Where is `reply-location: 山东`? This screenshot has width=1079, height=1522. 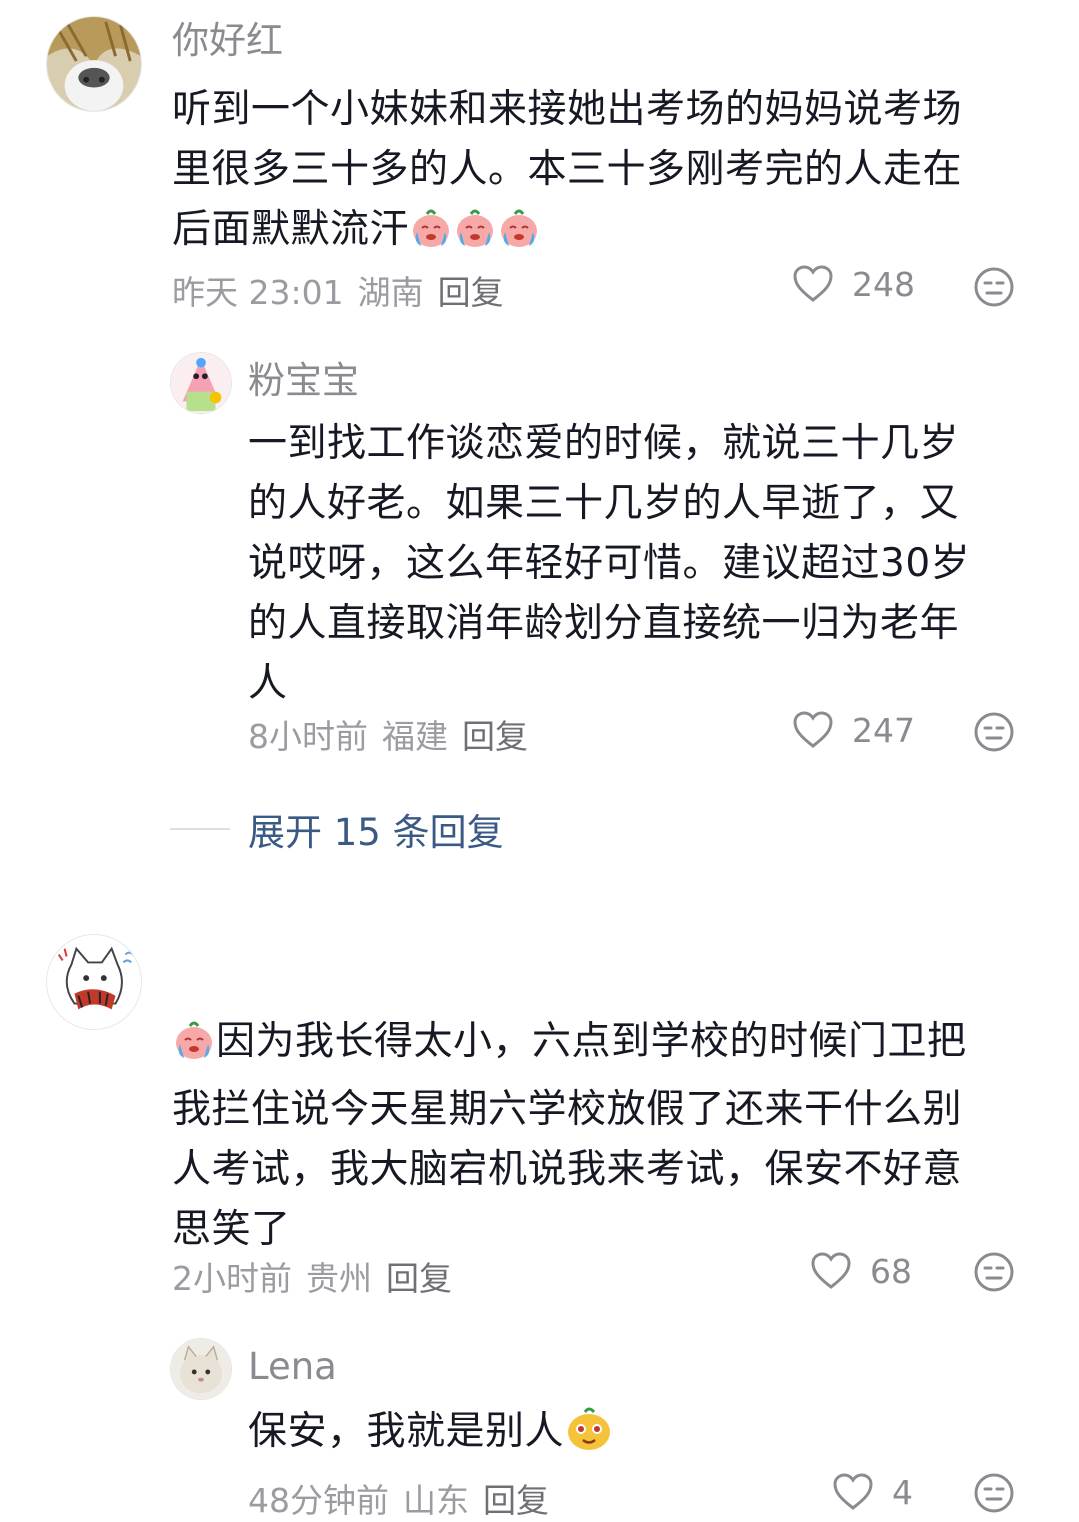
reply-location: 山东 is located at coordinates (436, 1500).